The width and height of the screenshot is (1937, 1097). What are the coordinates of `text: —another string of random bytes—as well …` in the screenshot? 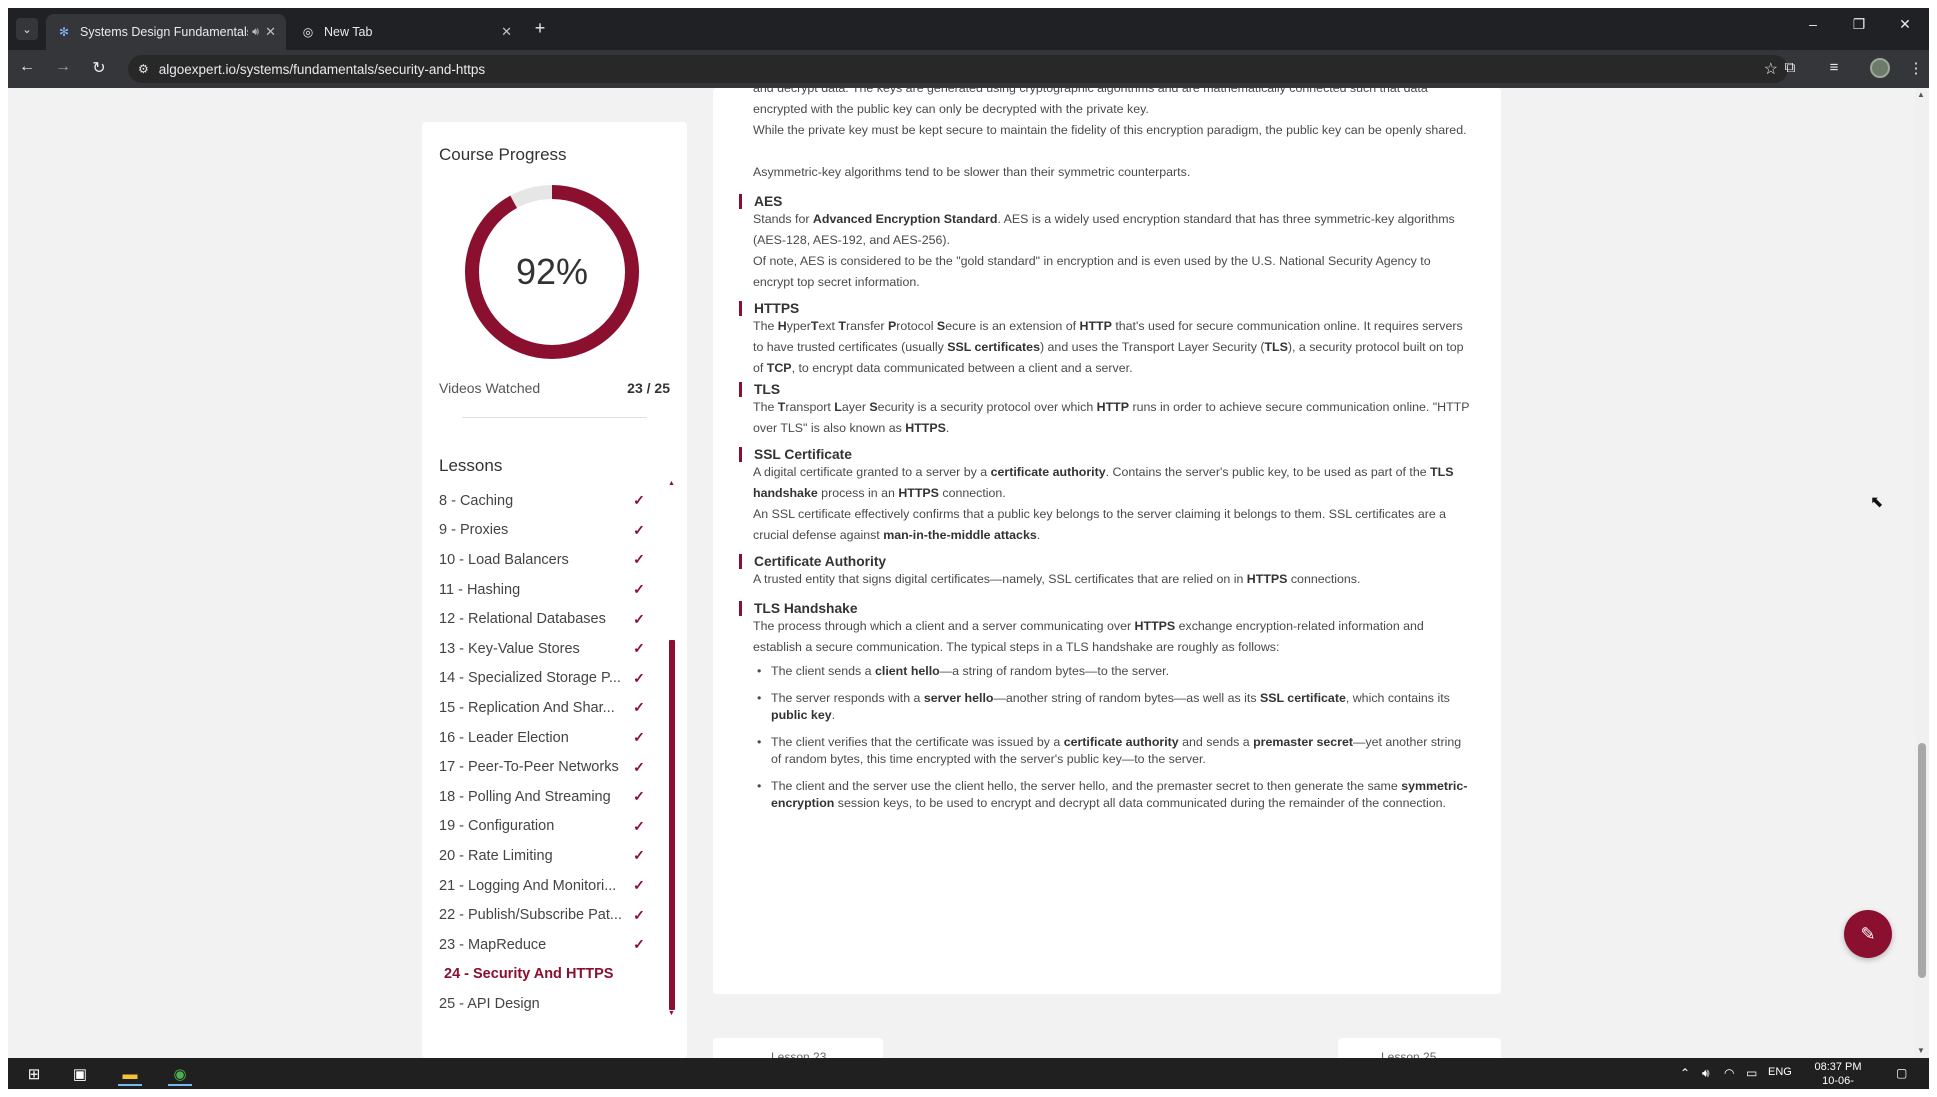 It's located at (1126, 697).